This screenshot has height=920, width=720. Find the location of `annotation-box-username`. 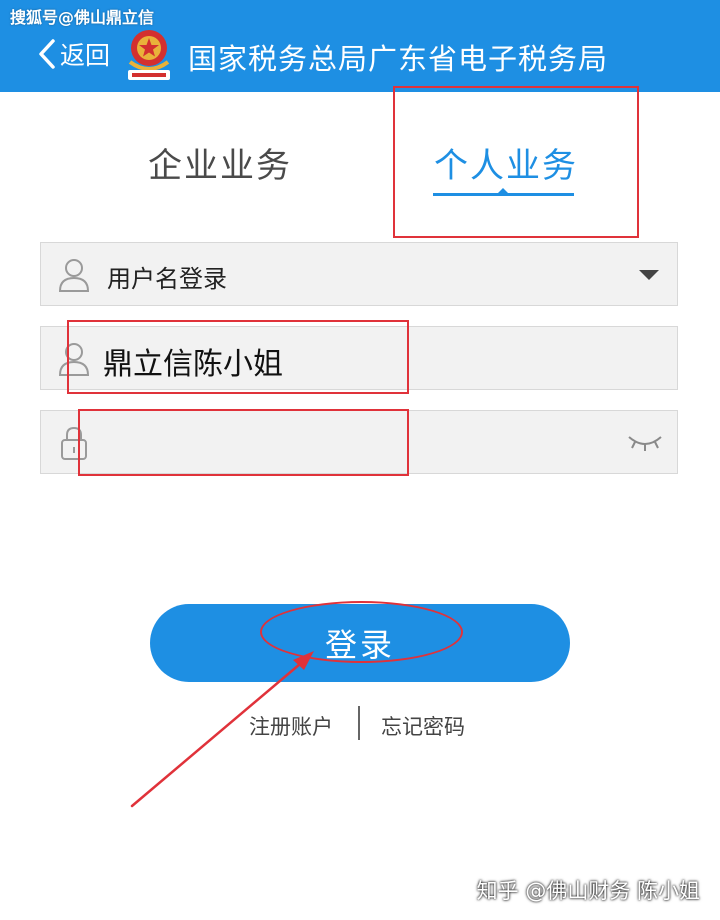

annotation-box-username is located at coordinates (238, 357).